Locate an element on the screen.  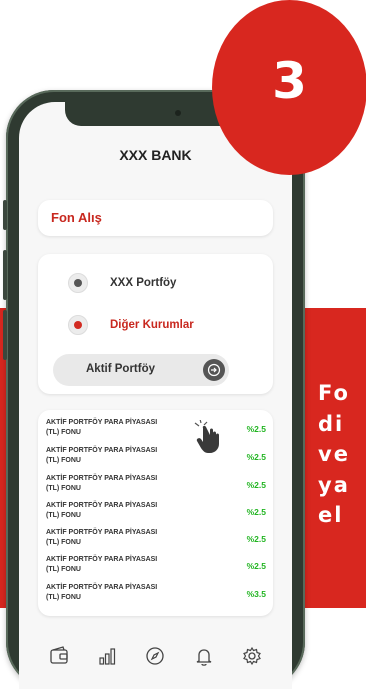
aktif-portfoy-button: Aktif Portföy is located at coordinates (141, 370).